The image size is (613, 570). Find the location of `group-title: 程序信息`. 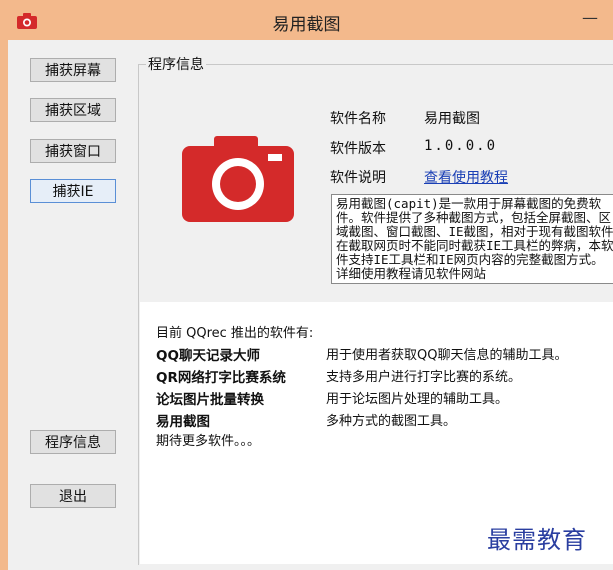

group-title: 程序信息 is located at coordinates (176, 64).